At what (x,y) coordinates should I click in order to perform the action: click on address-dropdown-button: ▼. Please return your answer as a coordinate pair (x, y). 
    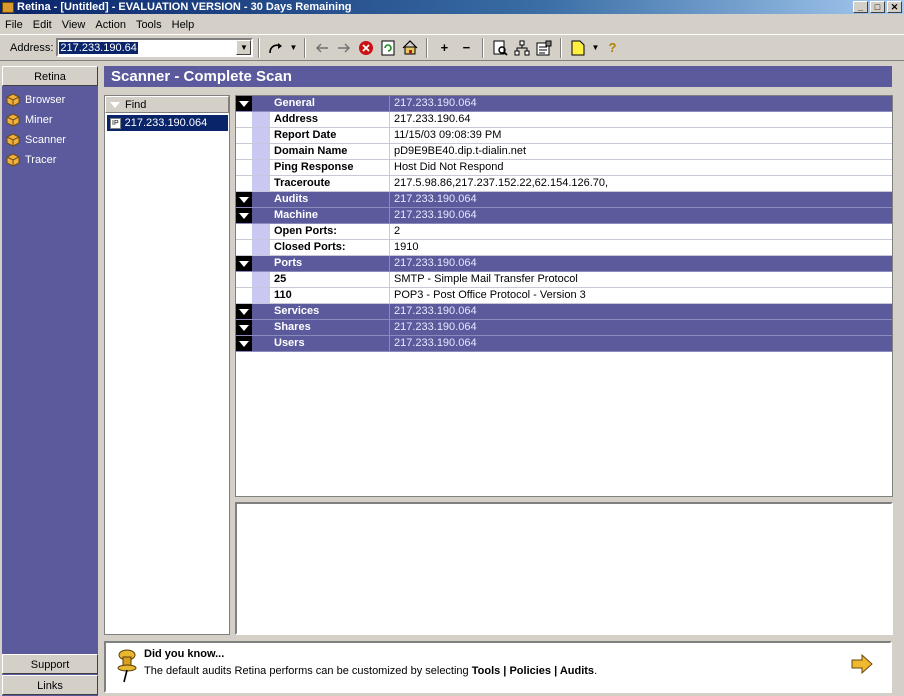
    Looking at the image, I should click on (244, 47).